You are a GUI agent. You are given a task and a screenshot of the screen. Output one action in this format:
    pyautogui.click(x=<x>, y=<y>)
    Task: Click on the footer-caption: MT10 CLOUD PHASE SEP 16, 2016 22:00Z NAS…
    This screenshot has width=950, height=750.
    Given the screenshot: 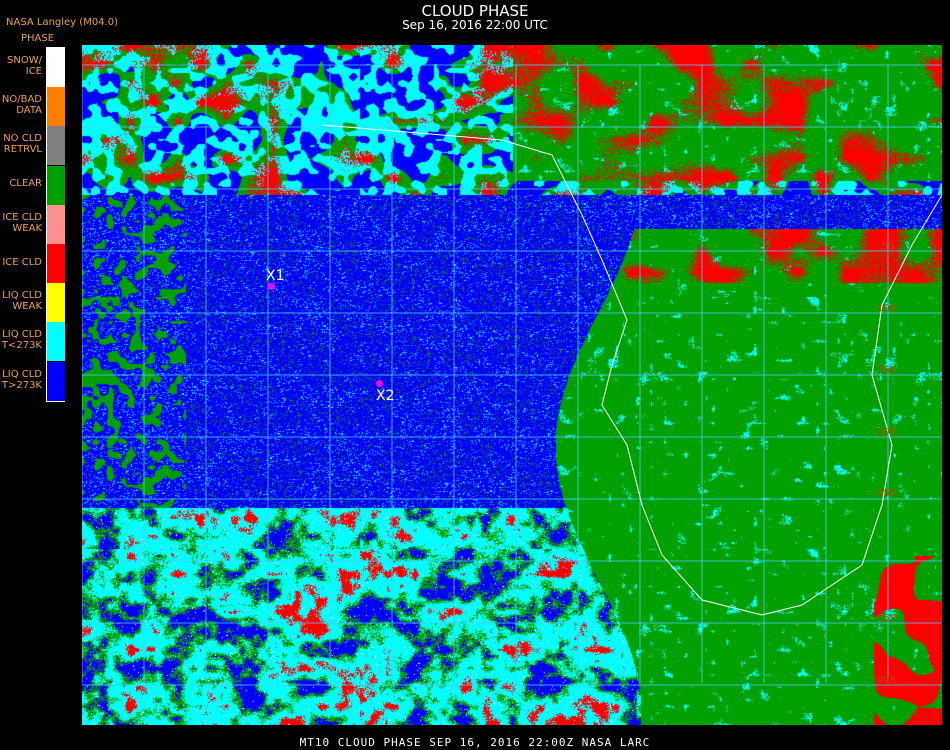 What is the action you would take?
    pyautogui.click(x=475, y=742)
    